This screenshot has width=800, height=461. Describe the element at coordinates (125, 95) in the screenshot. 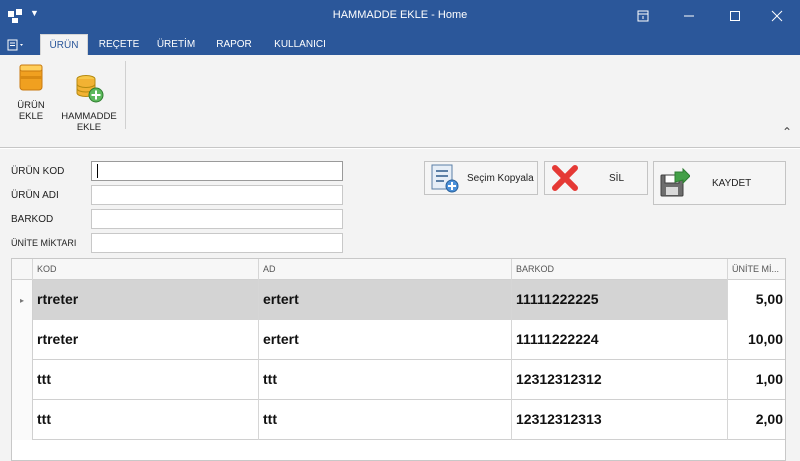

I see `ribbon-group-separator` at that location.